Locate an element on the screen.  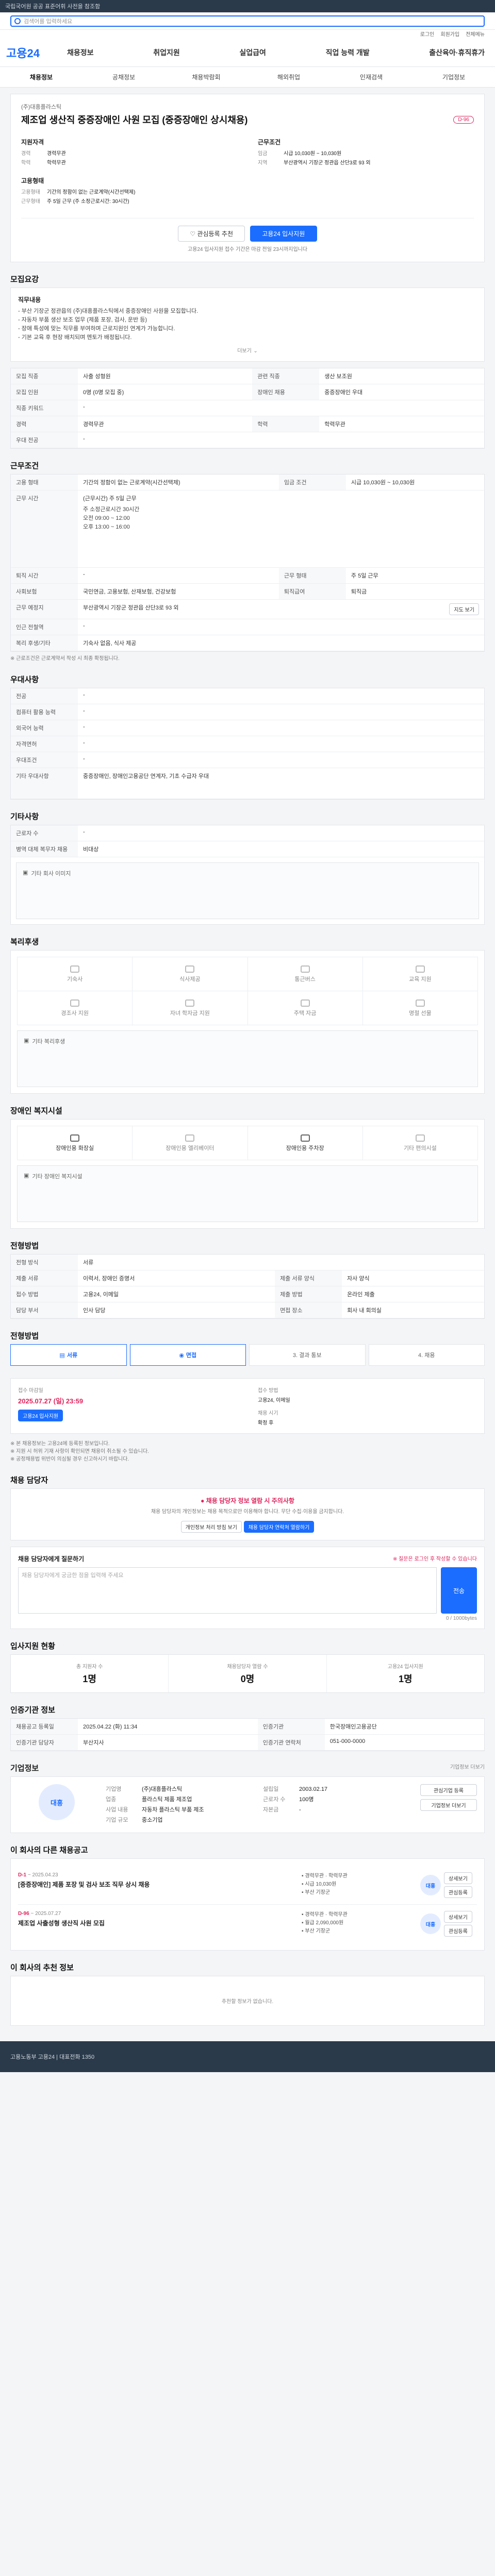
row-key: 모집 인원 is located at coordinates (45, 392).